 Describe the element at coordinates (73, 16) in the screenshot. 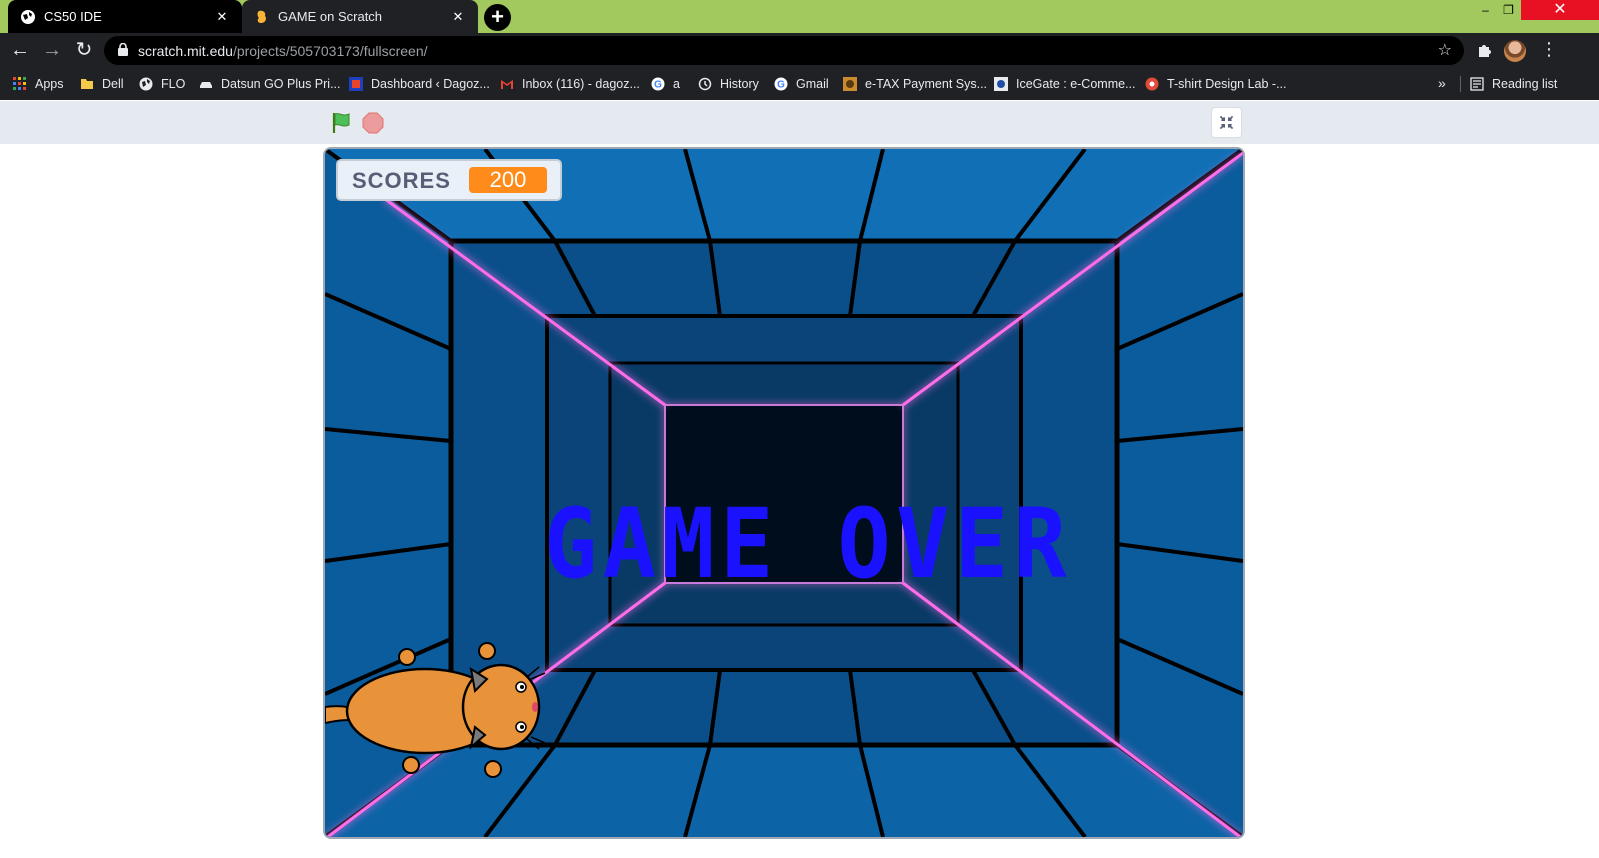

I see `tab-title: CS50 IDE` at that location.